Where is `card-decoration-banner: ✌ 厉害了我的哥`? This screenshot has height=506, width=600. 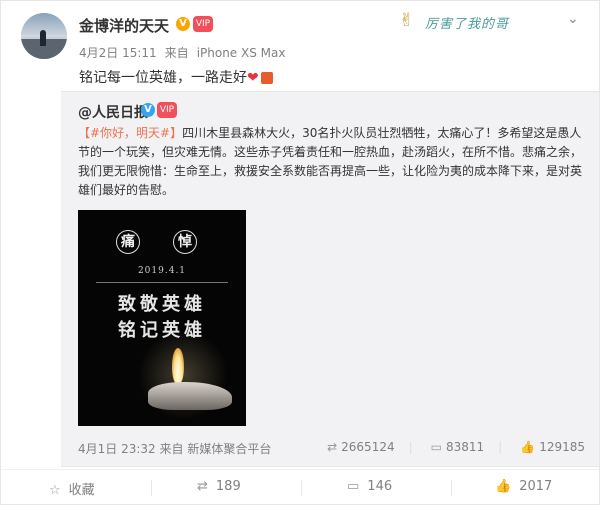
card-decoration-banner: ✌ 厉害了我的哥 is located at coordinates (474, 21).